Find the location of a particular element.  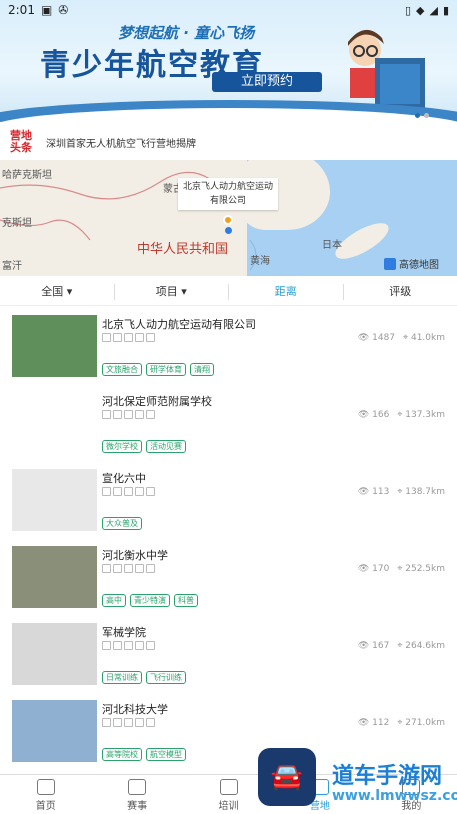

tab-events: 赛事 is located at coordinates (136, 794).